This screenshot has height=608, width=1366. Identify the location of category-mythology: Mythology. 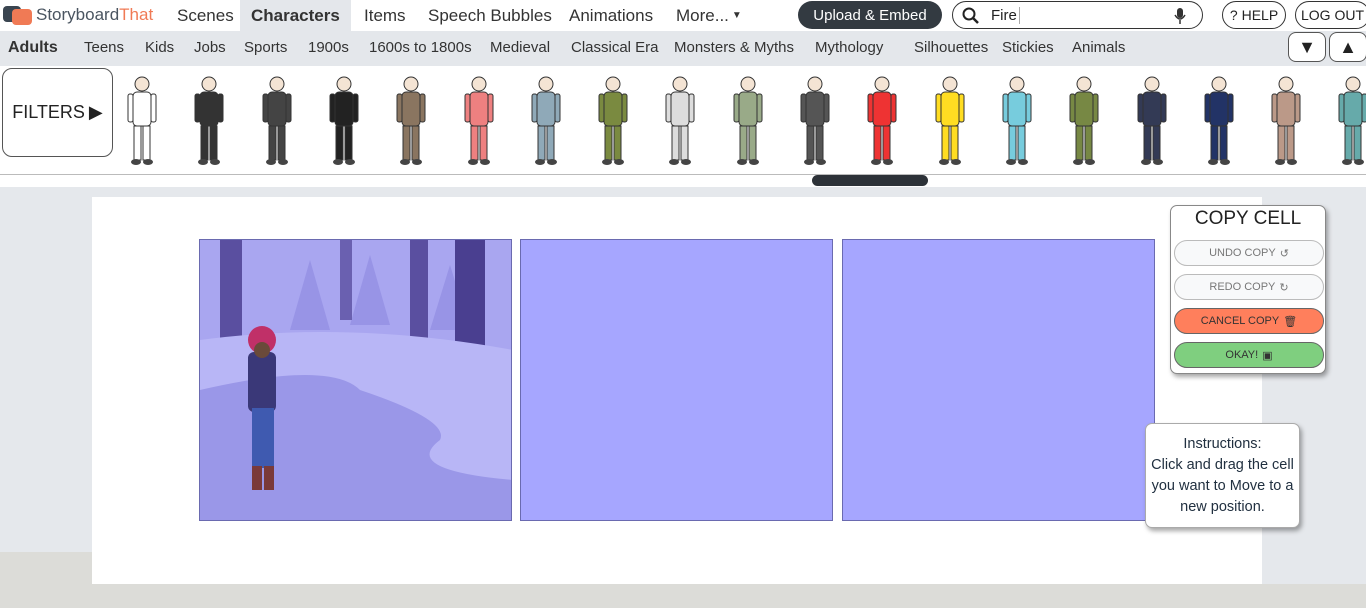
(849, 47).